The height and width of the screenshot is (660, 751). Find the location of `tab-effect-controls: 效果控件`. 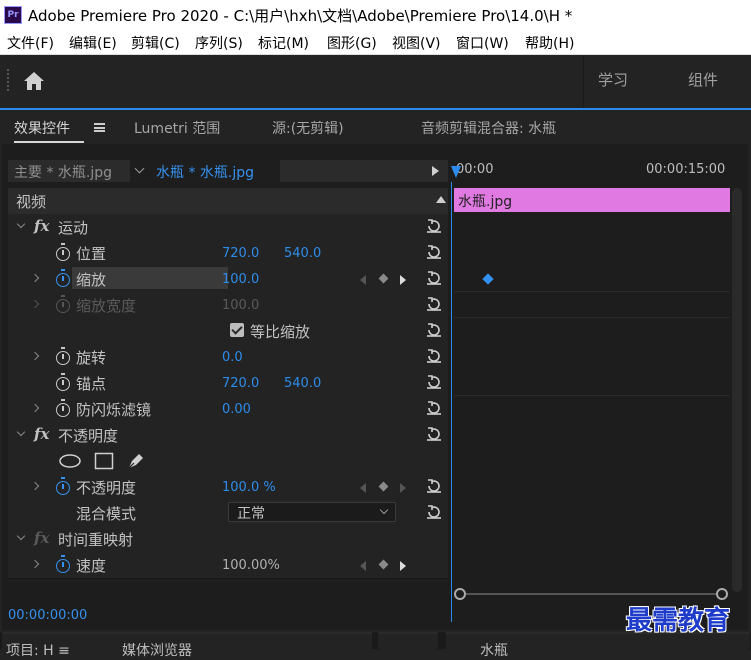

tab-effect-controls: 效果控件 is located at coordinates (42, 128).